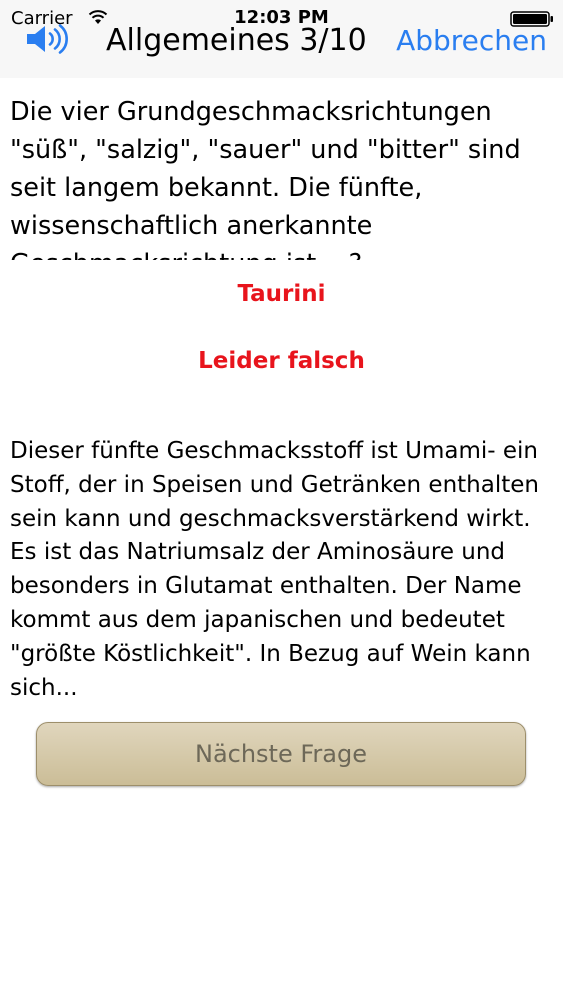 The image size is (563, 1000). I want to click on next-question-label: Nächste Frage, so click(280, 754).